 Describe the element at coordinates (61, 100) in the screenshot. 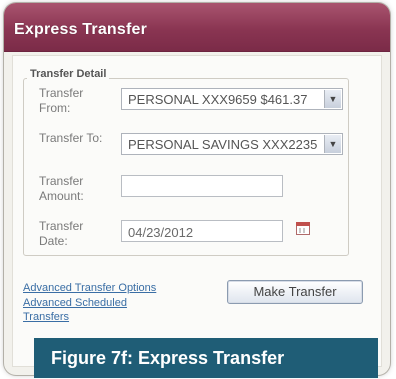

I see `transfer-from-label: Transfer From:` at that location.